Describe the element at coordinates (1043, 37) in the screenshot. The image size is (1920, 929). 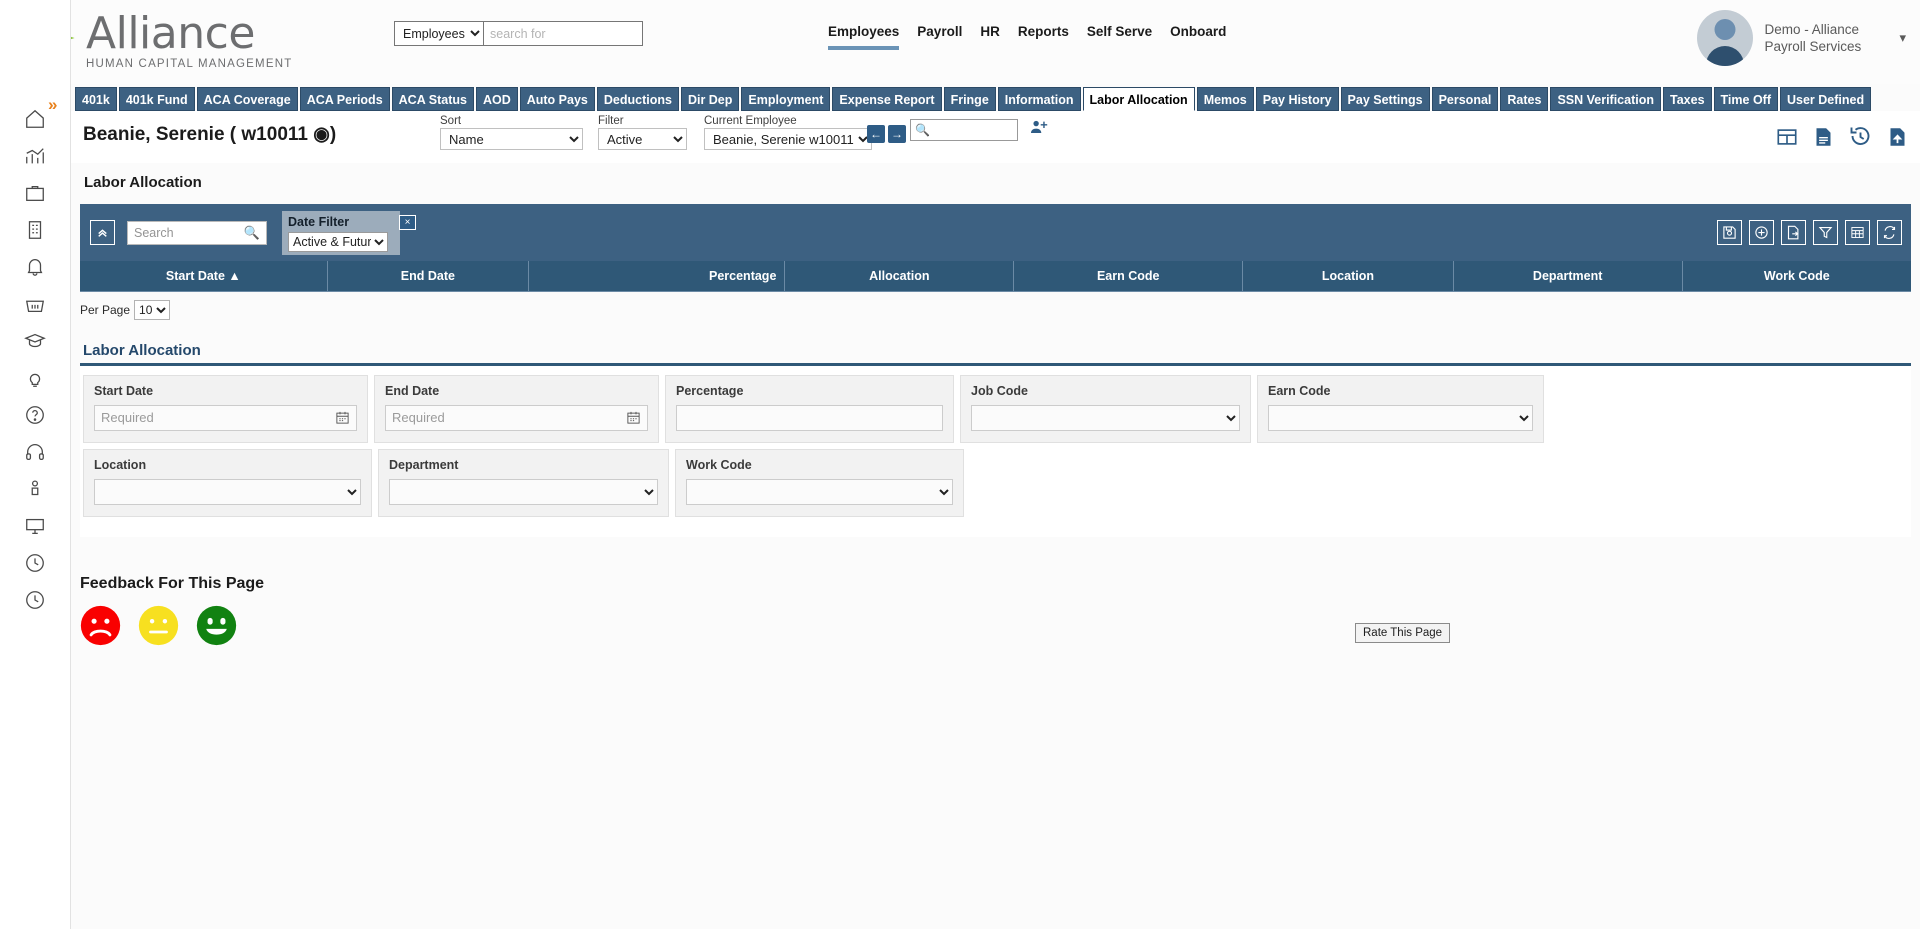
I see `nav-reports: Reports` at that location.